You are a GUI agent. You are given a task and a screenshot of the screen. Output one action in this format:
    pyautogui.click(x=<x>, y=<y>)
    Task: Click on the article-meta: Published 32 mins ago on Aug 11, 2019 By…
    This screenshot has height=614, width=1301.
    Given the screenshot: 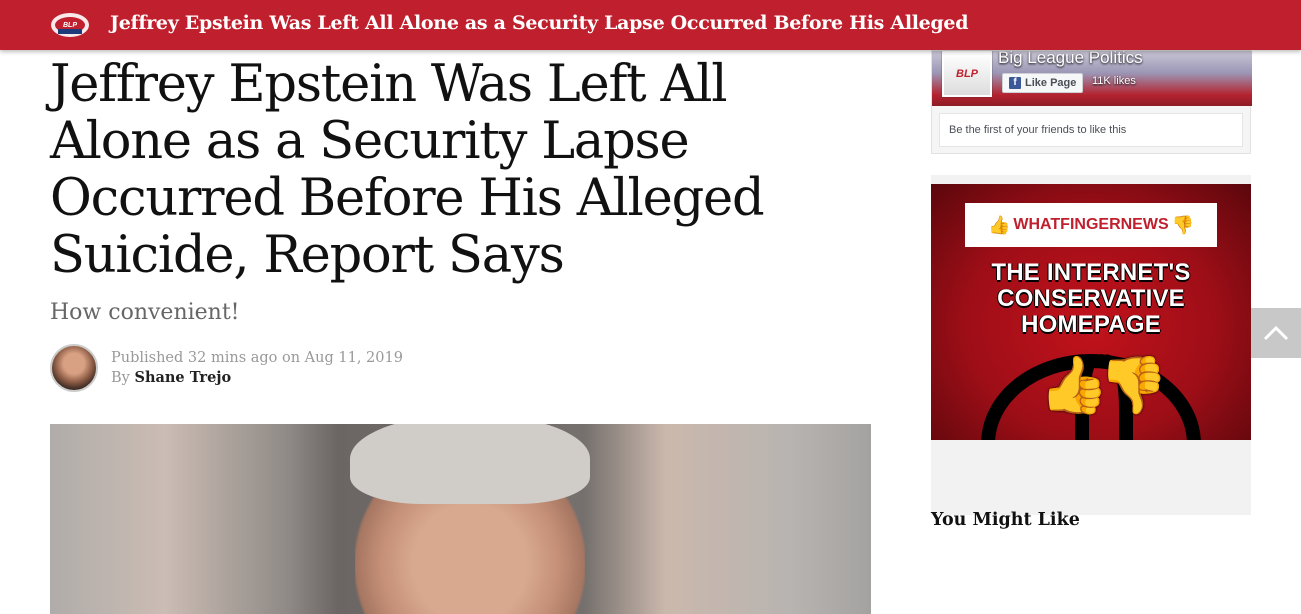 What is the action you would take?
    pyautogui.click(x=257, y=368)
    